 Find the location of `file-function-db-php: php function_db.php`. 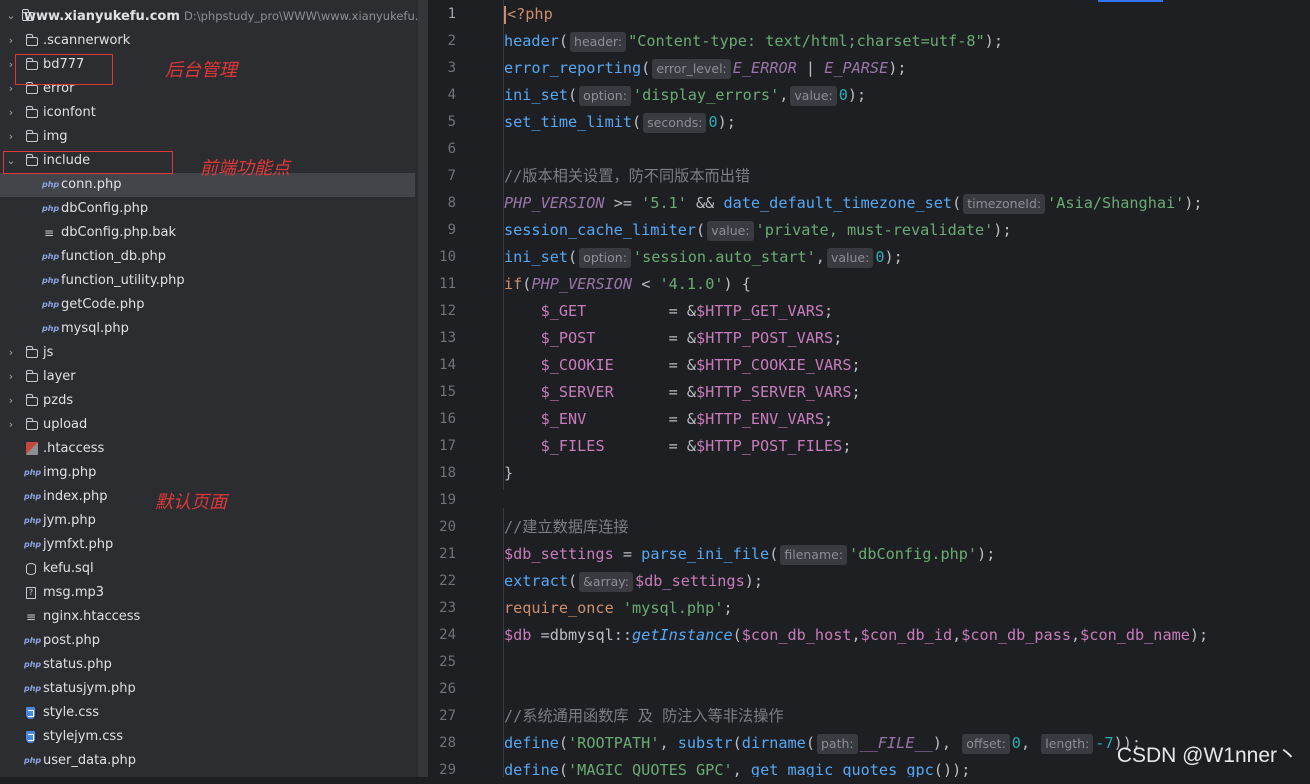

file-function-db-php: php function_db.php is located at coordinates (207, 257).